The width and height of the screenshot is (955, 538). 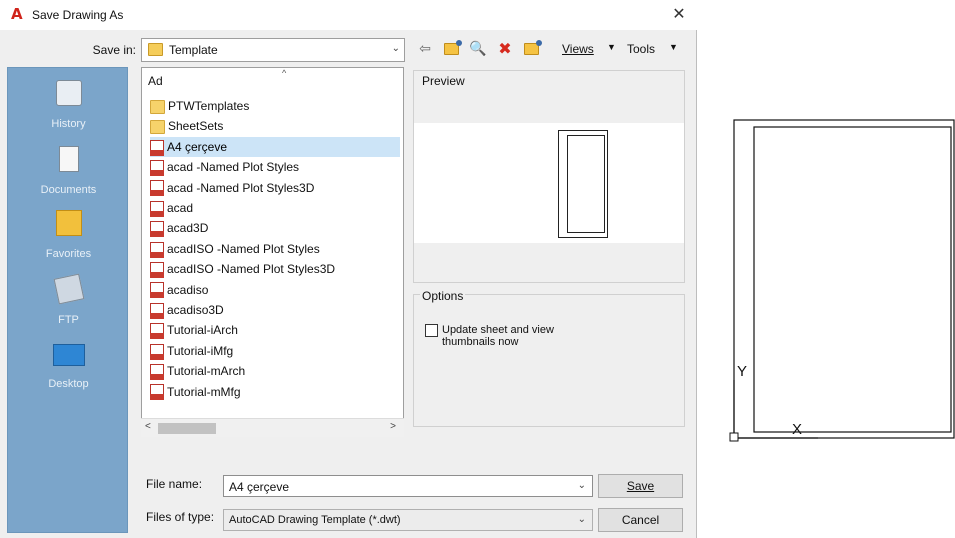 I want to click on file-list-item-label: acadISO -Named Plot Styles, so click(x=243, y=248).